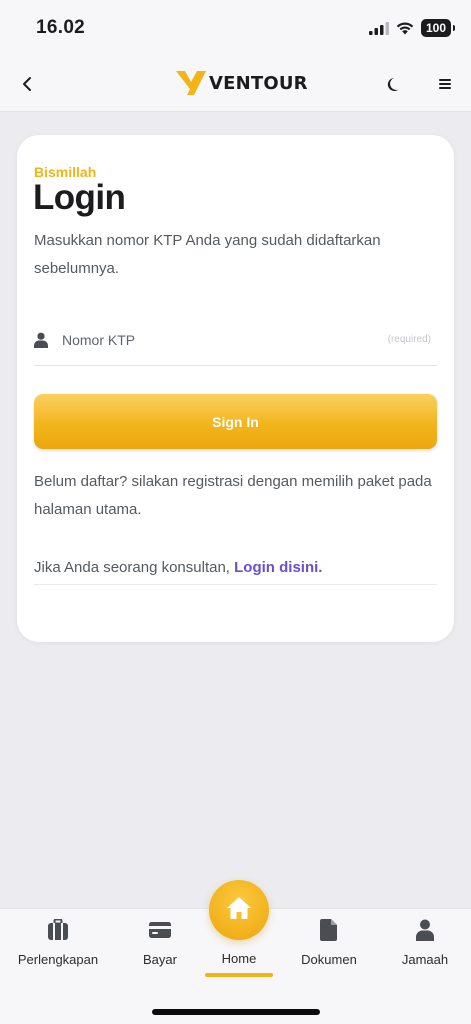  What do you see at coordinates (278, 567) in the screenshot?
I see `consultant-login-link: Login disini.` at bounding box center [278, 567].